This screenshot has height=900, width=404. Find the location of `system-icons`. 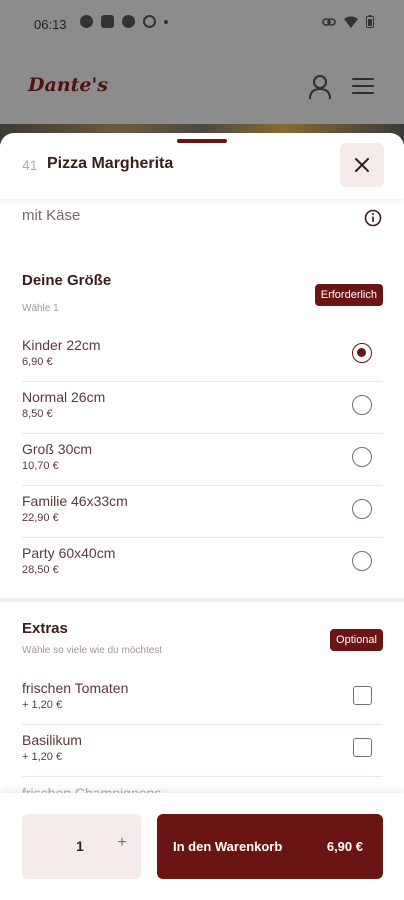

system-icons is located at coordinates (348, 21).